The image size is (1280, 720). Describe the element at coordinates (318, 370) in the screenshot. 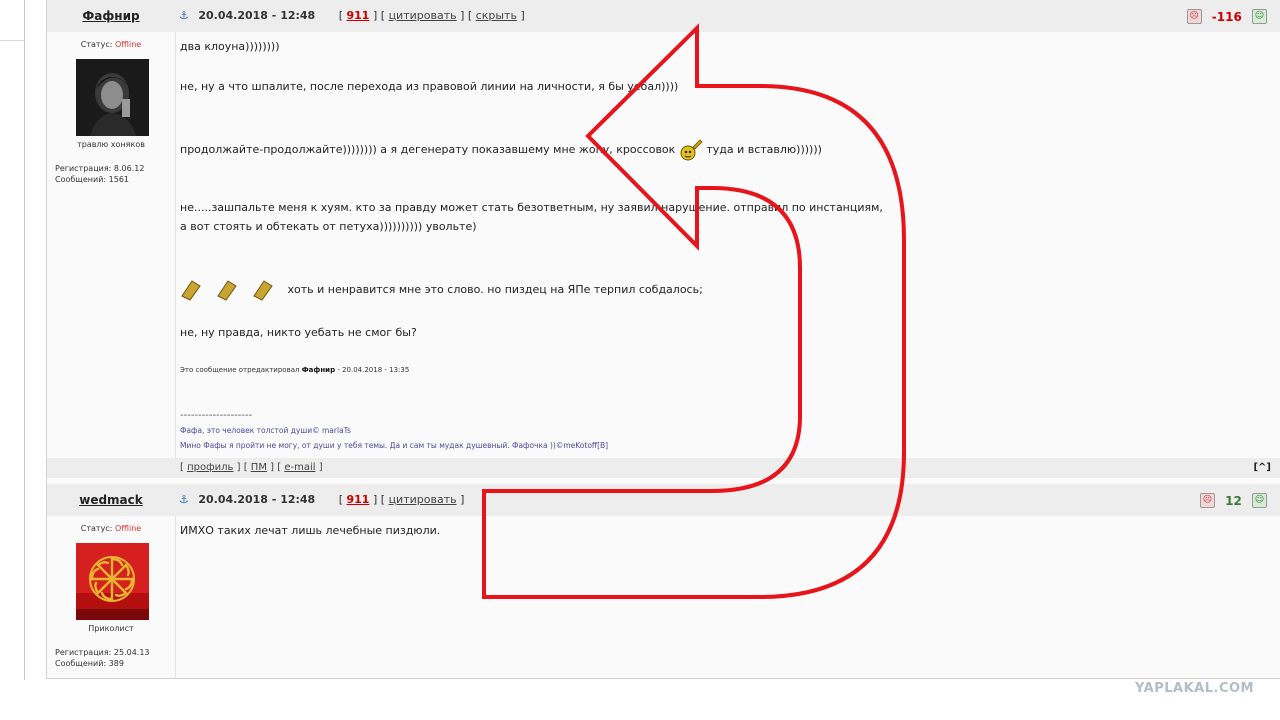

I see `edit-author: Фафнир` at that location.